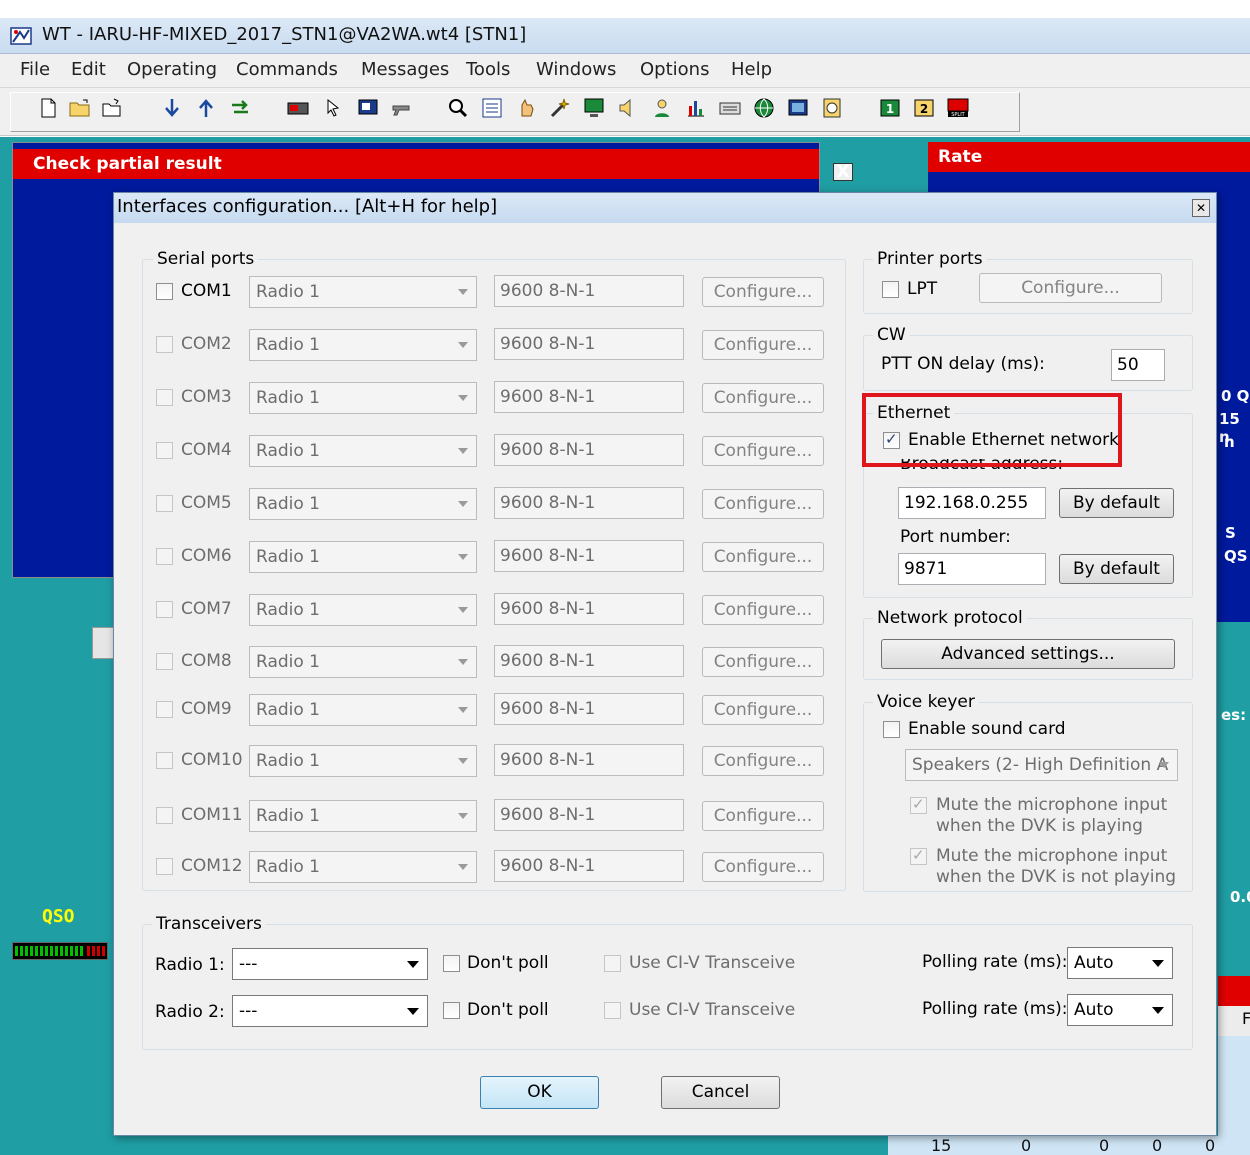 This screenshot has width=1250, height=1155. Describe the element at coordinates (589, 450) in the screenshot. I see `port-speed-field-4: 9600 8-N-1` at that location.